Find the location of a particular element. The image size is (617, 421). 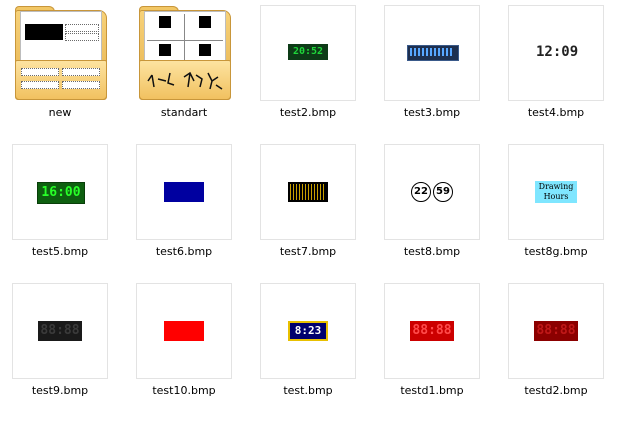

file-name: test8g.bmp is located at coordinates (556, 251).